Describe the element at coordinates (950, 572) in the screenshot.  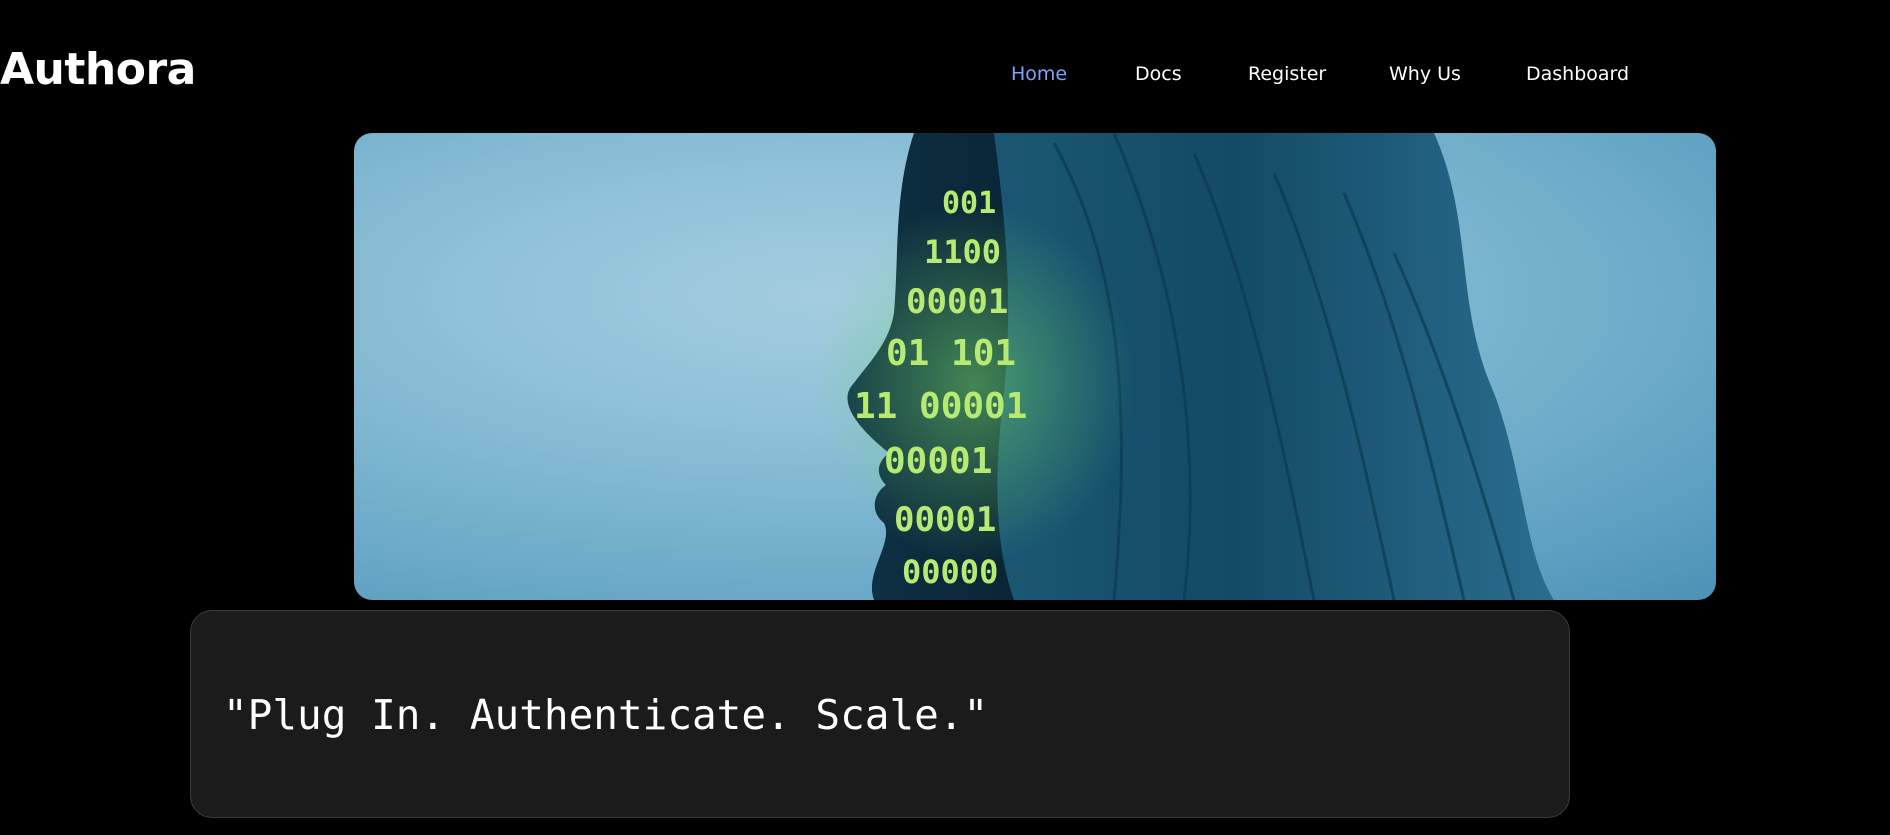
I see `binary-line-8: 00000` at that location.